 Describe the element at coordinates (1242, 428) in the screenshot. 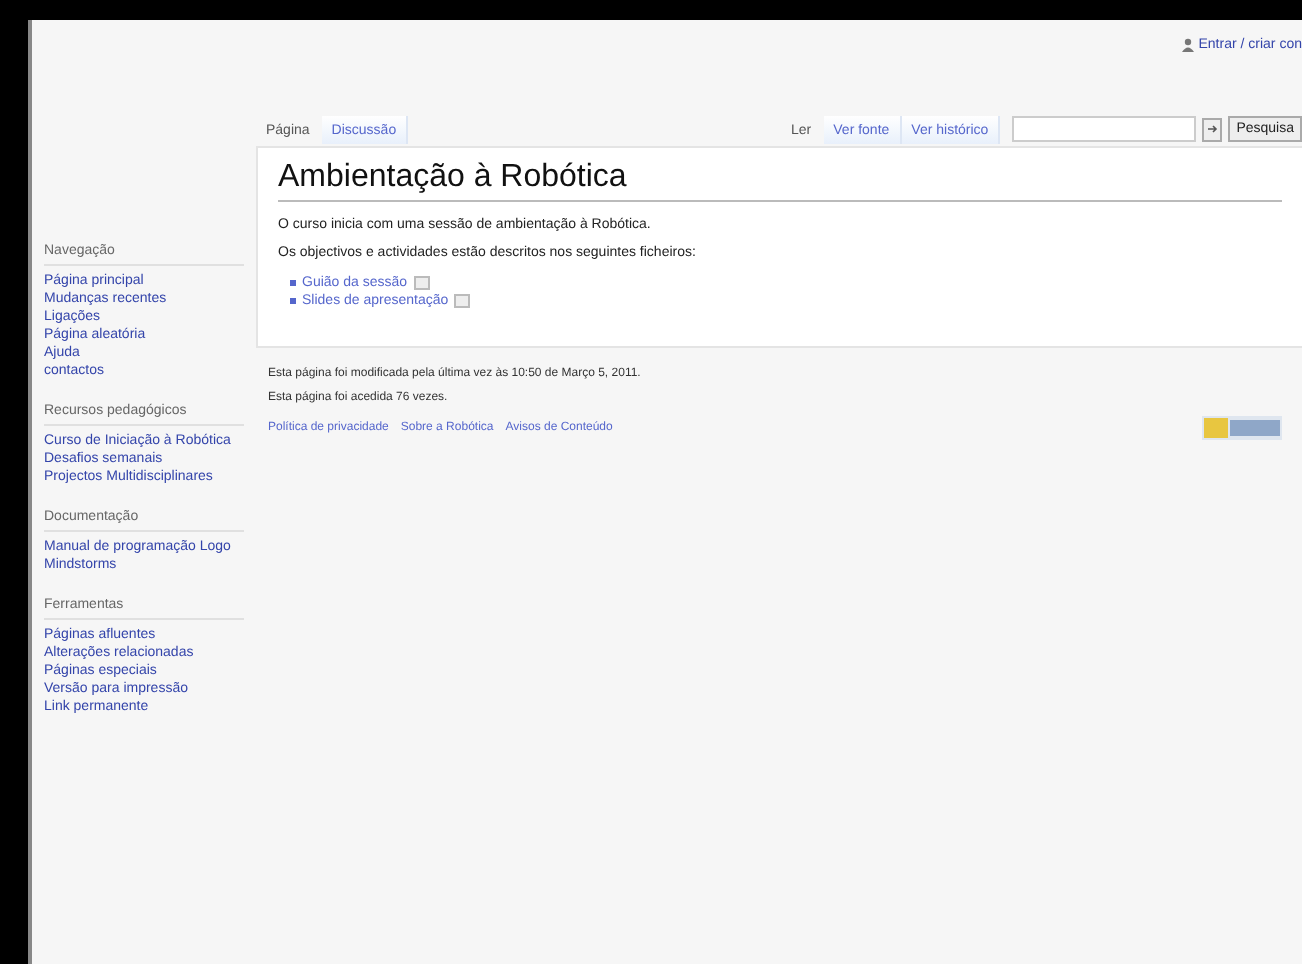

I see `powered-by-badge` at that location.